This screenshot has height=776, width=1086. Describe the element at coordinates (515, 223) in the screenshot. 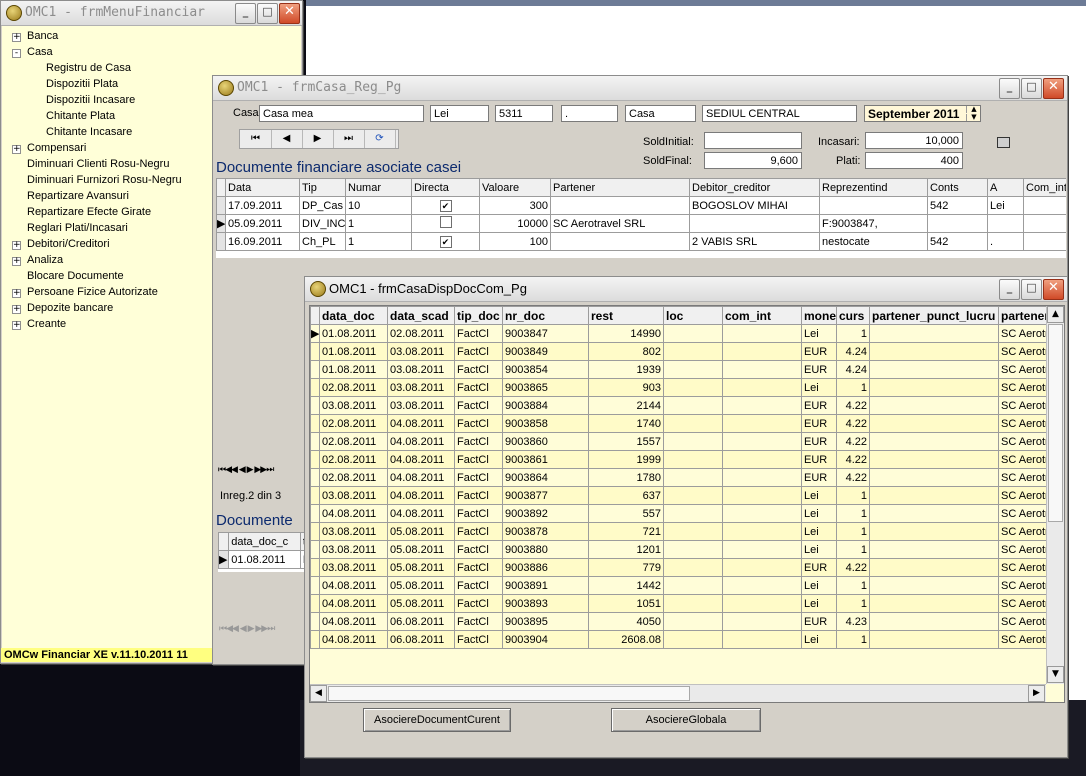

I see `grid-cell-valoare: 10000` at that location.